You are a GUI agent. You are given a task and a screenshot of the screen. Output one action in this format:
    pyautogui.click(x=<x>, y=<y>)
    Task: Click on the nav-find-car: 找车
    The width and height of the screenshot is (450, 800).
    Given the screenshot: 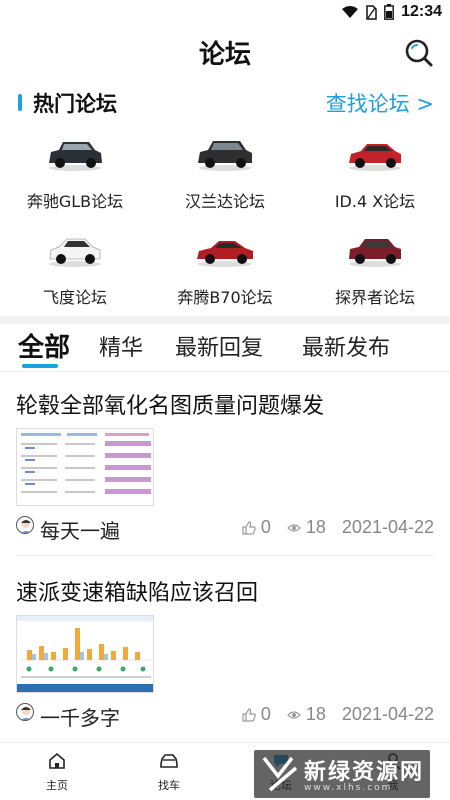 What is the action you would take?
    pyautogui.click(x=169, y=772)
    